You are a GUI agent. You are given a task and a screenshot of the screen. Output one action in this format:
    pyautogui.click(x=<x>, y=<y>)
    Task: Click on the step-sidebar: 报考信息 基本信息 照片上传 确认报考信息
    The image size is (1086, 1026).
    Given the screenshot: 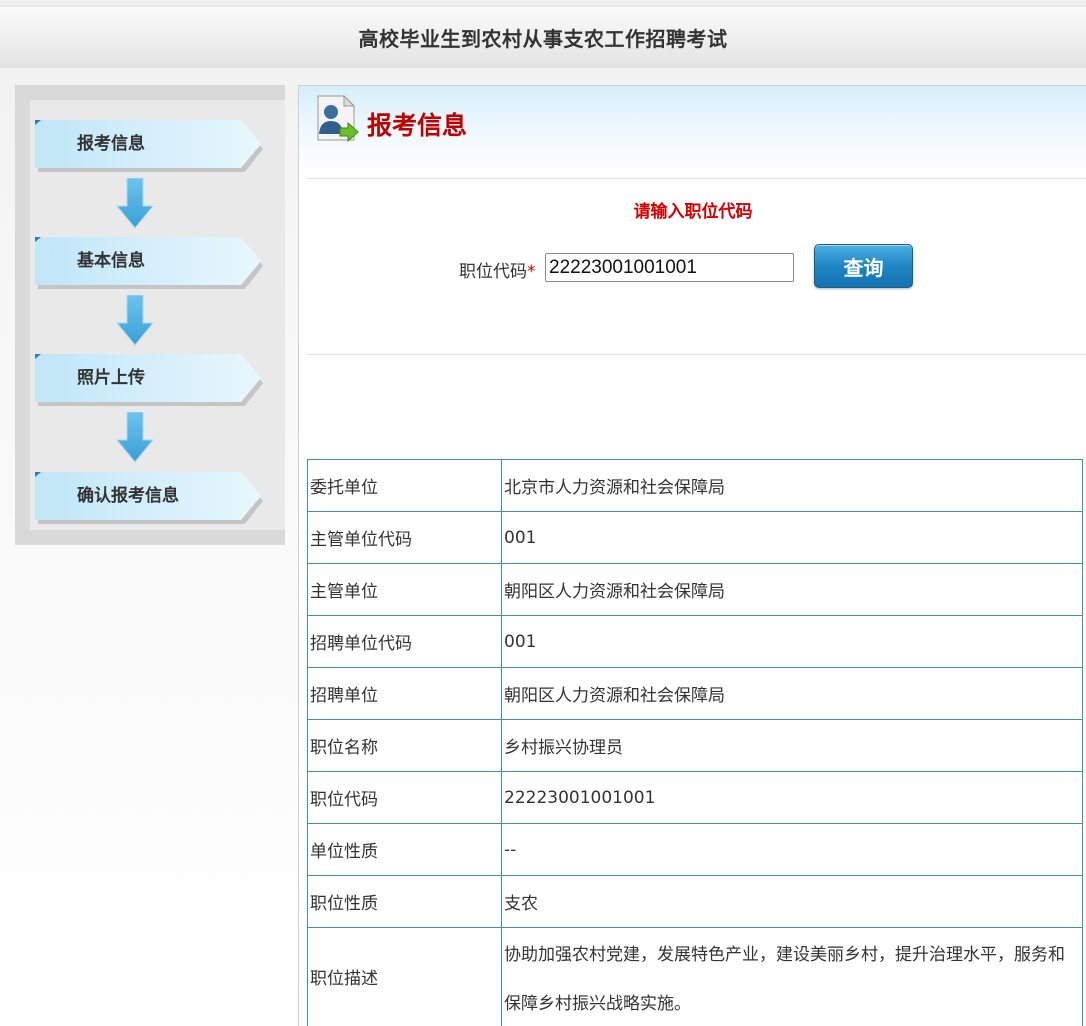 What is the action you would take?
    pyautogui.click(x=150, y=315)
    